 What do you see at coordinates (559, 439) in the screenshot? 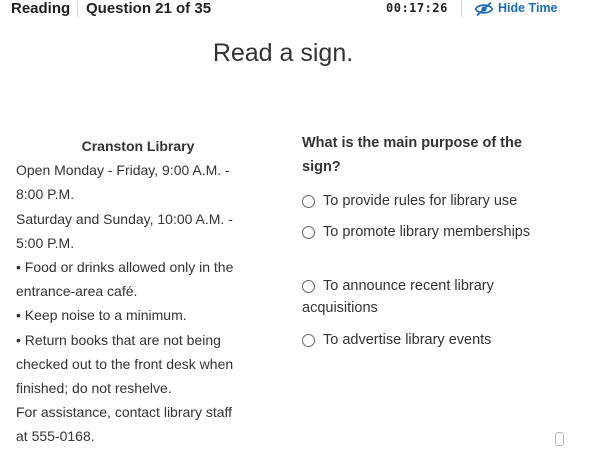
I see `scroll-handle` at bounding box center [559, 439].